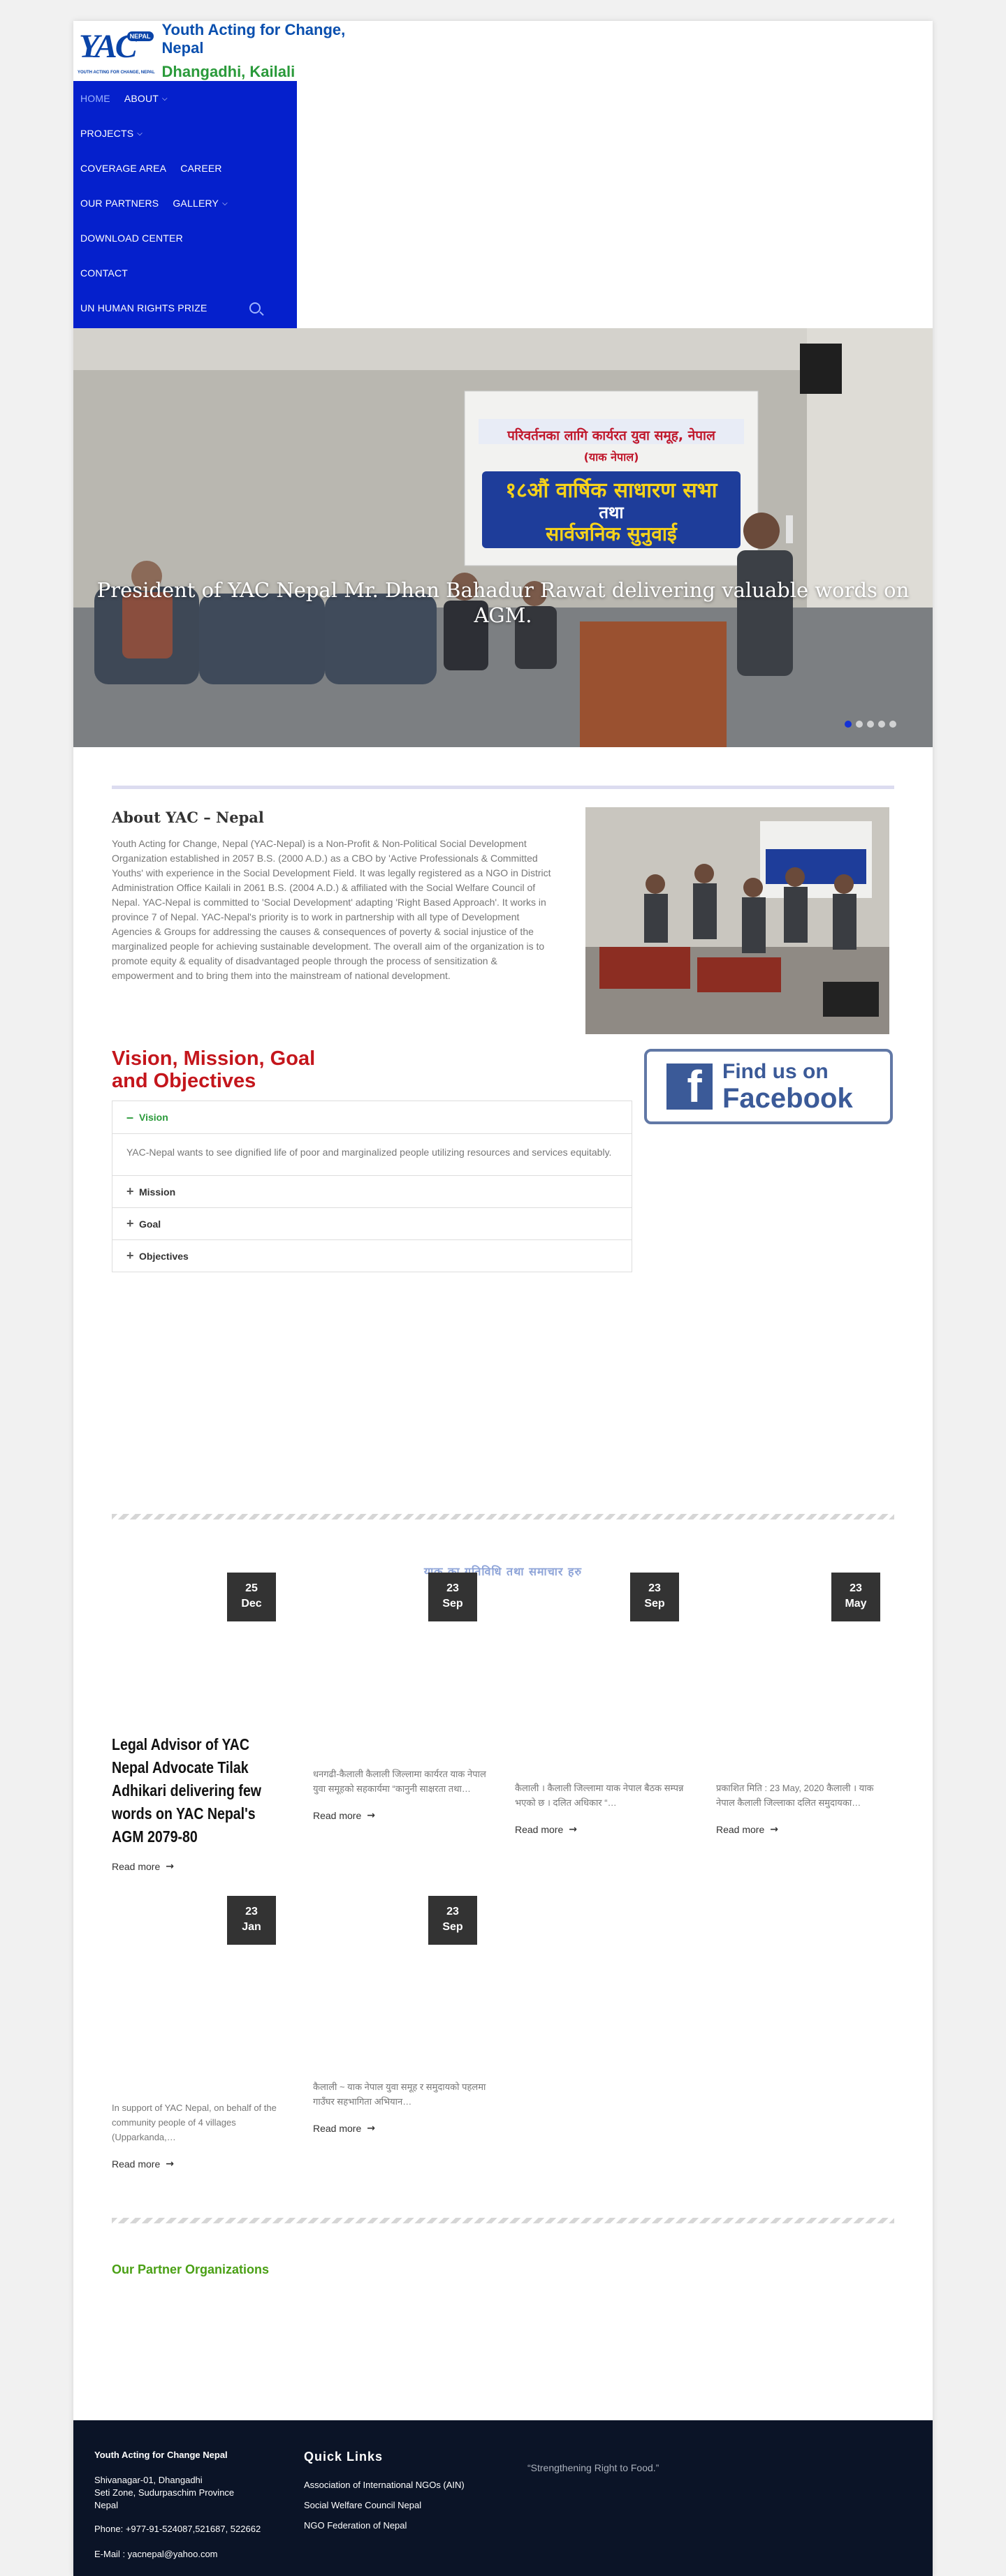 The width and height of the screenshot is (1006, 2576). Describe the element at coordinates (108, 46) in the screenshot. I see `logo-mark: YAC` at that location.